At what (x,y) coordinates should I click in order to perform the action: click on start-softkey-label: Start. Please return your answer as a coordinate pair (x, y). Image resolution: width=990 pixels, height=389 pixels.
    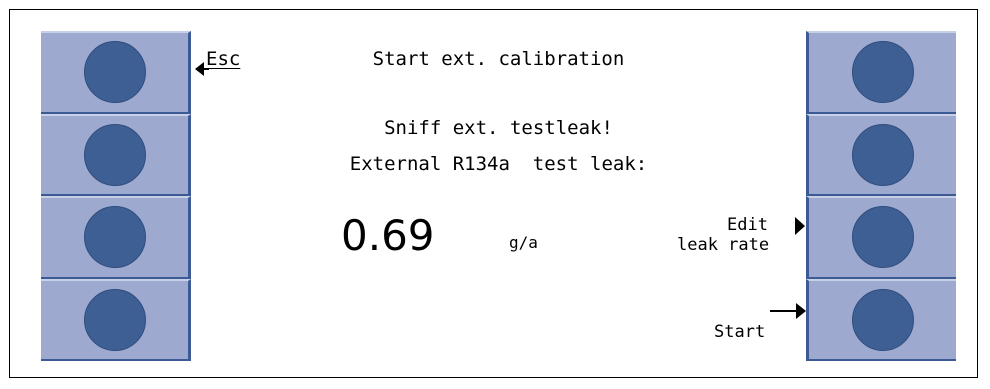
    Looking at the image, I should click on (739, 332).